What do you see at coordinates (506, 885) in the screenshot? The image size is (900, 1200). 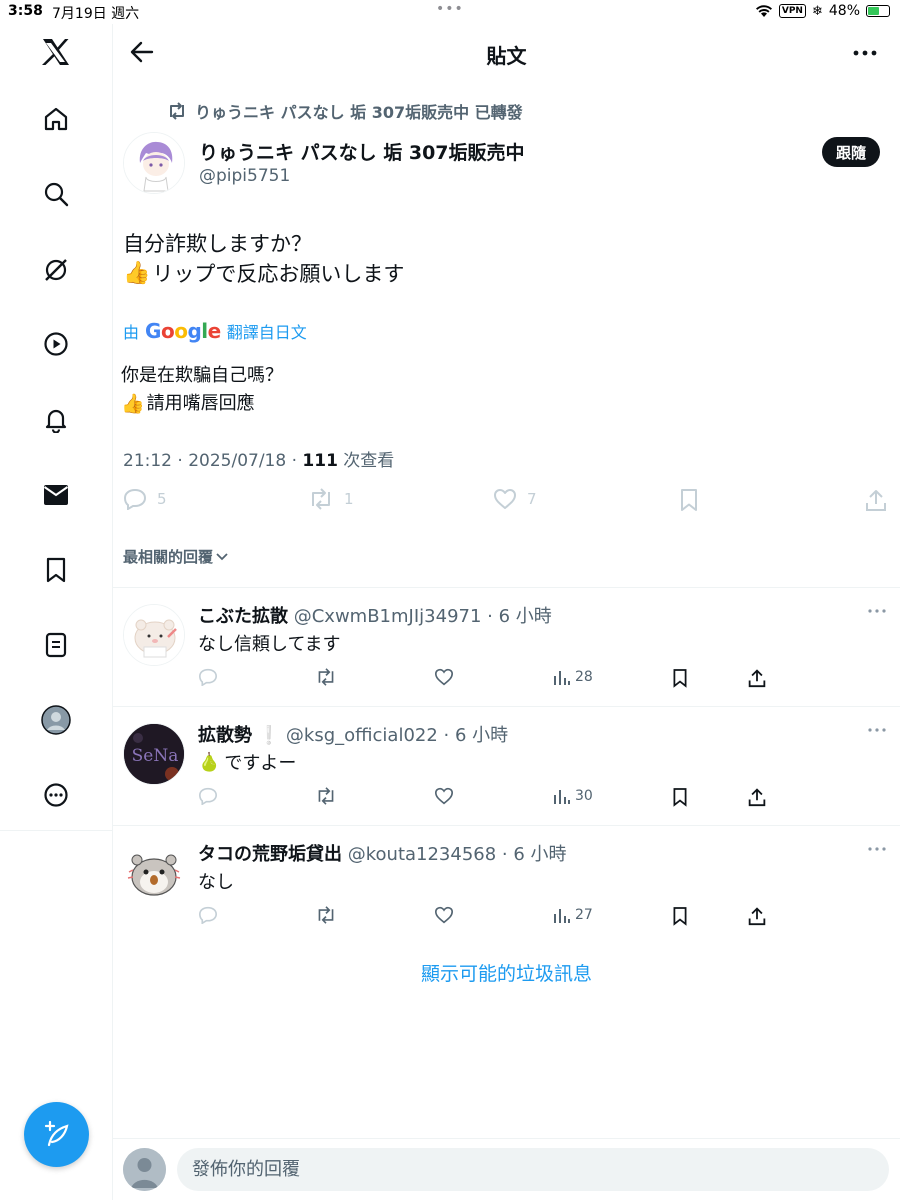 I see `reply-item: タコの荒野垢貸出 @kouta1234568 · 6 小時 なし 27` at bounding box center [506, 885].